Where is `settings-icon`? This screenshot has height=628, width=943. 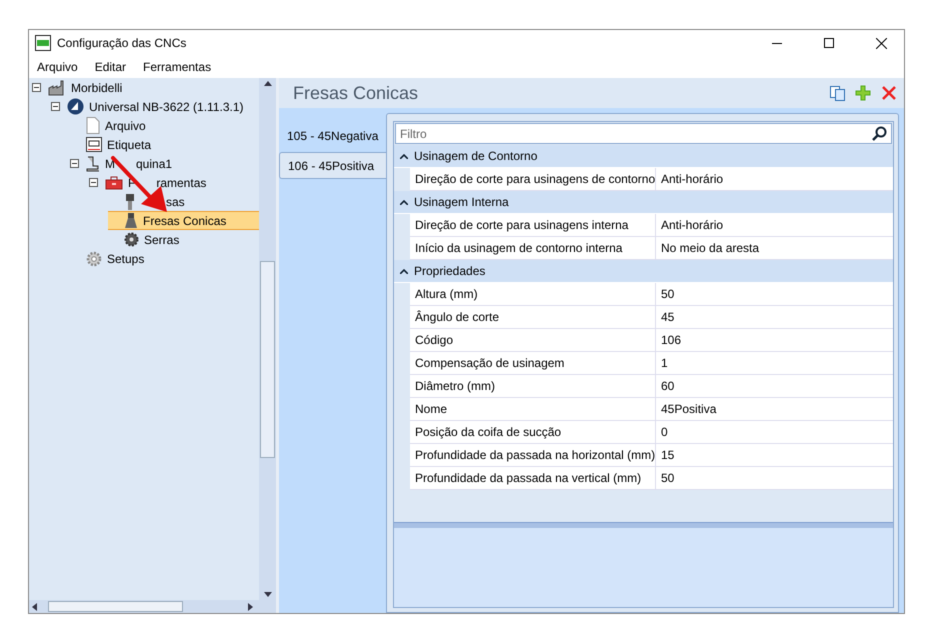 settings-icon is located at coordinates (94, 258).